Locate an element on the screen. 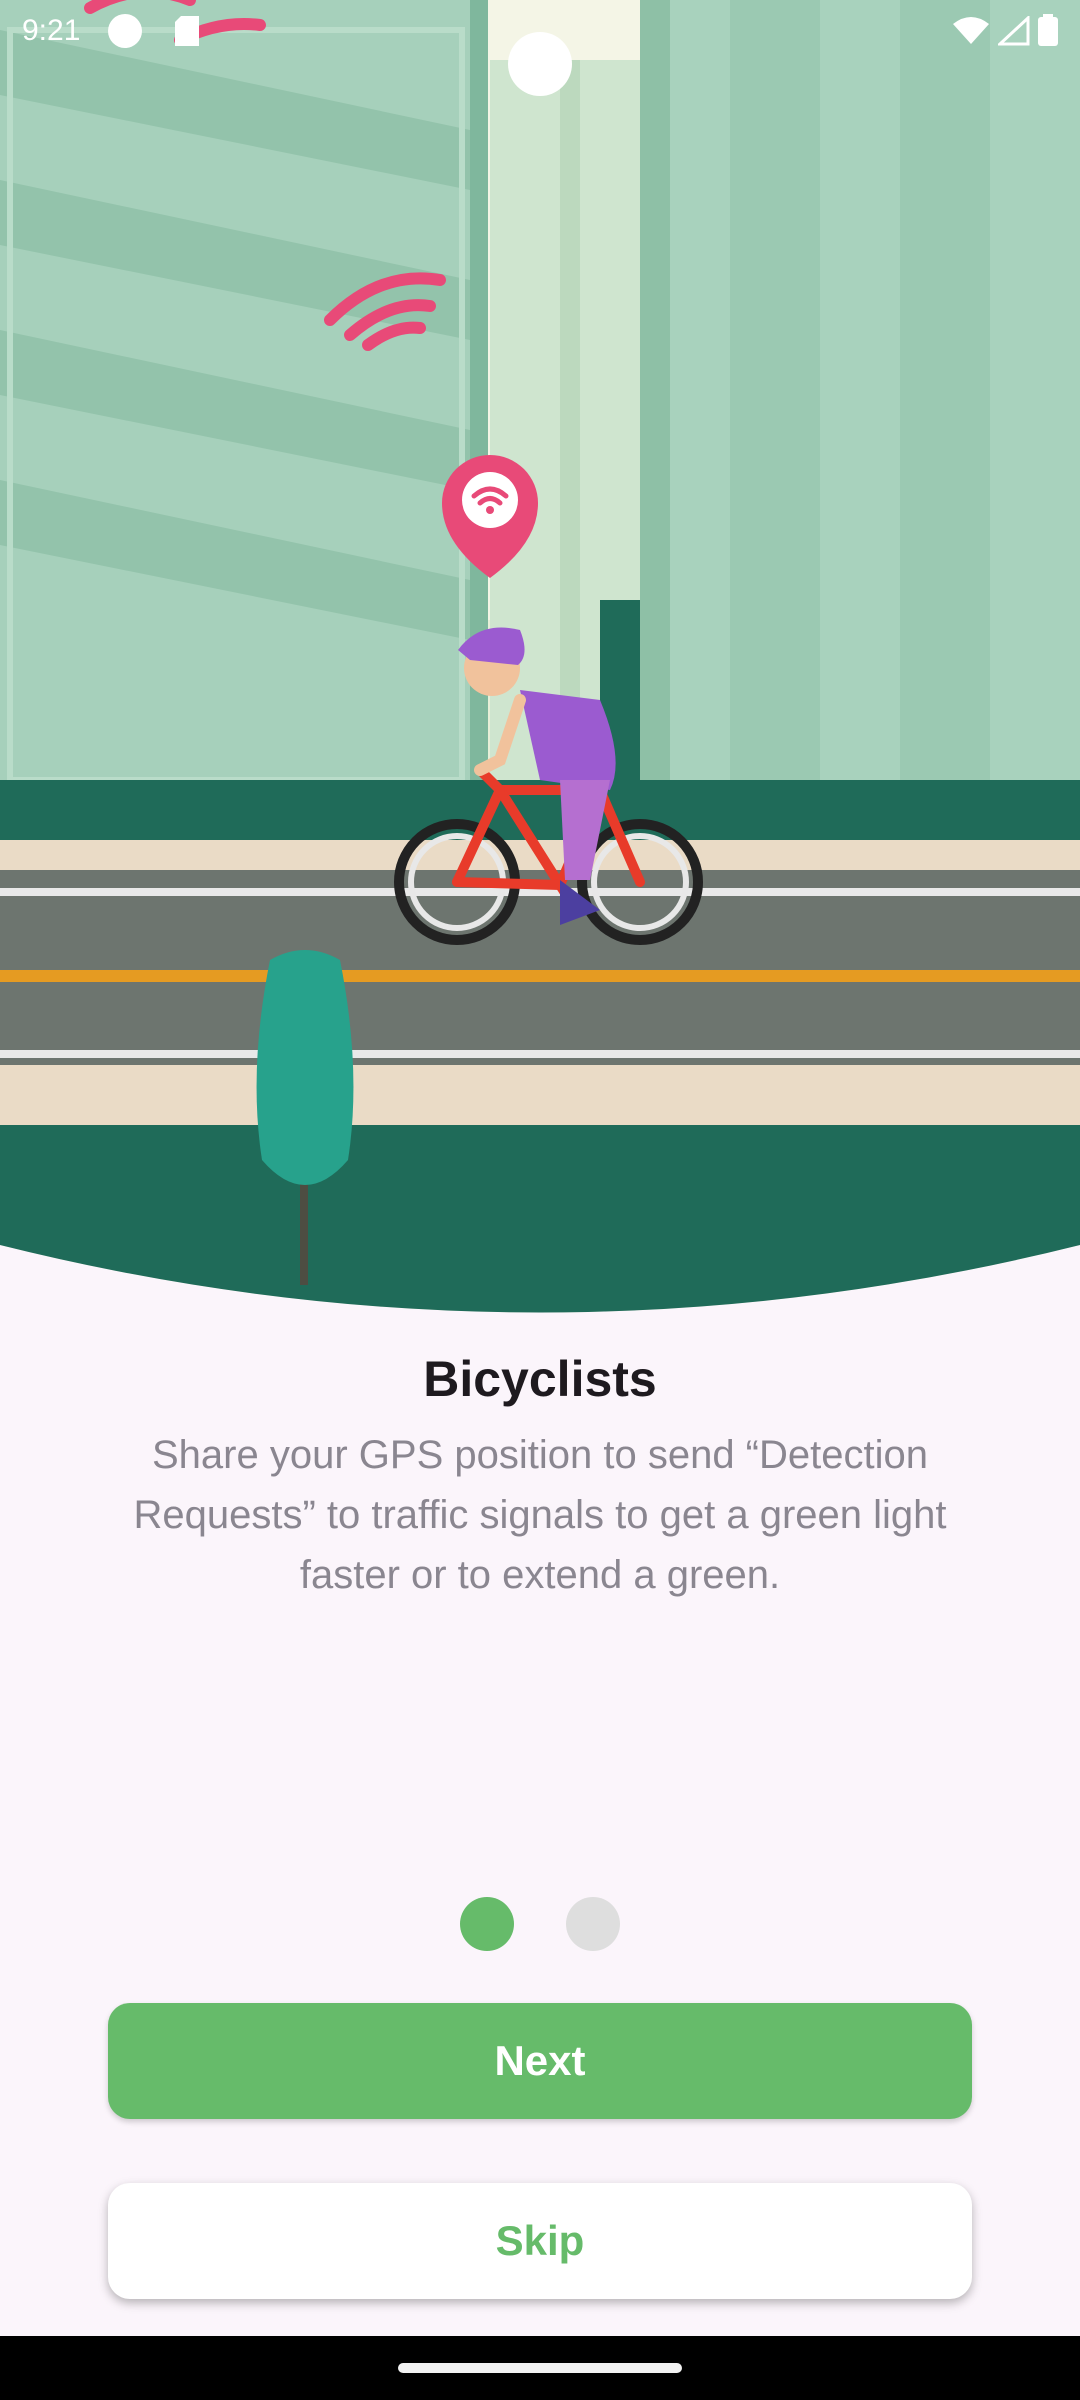  home-gesture-handle is located at coordinates (540, 2368).